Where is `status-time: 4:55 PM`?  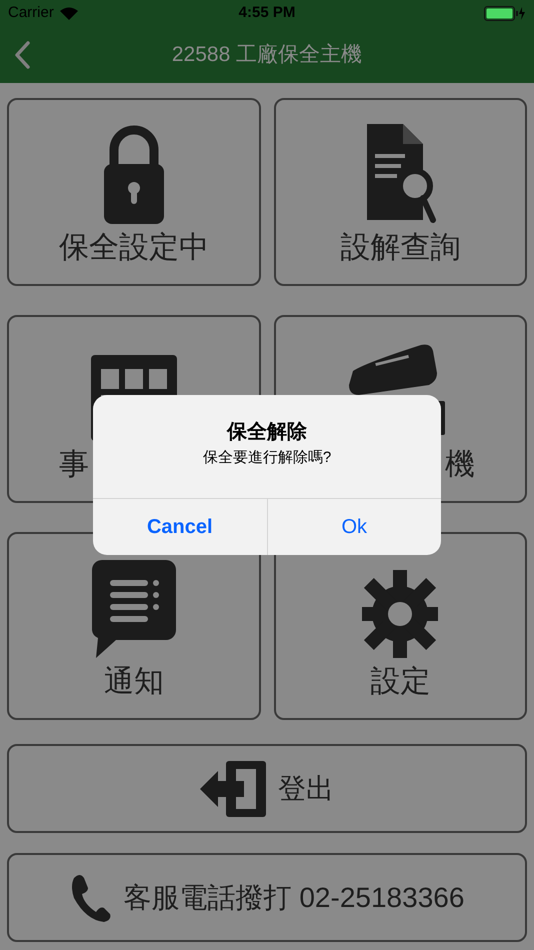 status-time: 4:55 PM is located at coordinates (267, 13).